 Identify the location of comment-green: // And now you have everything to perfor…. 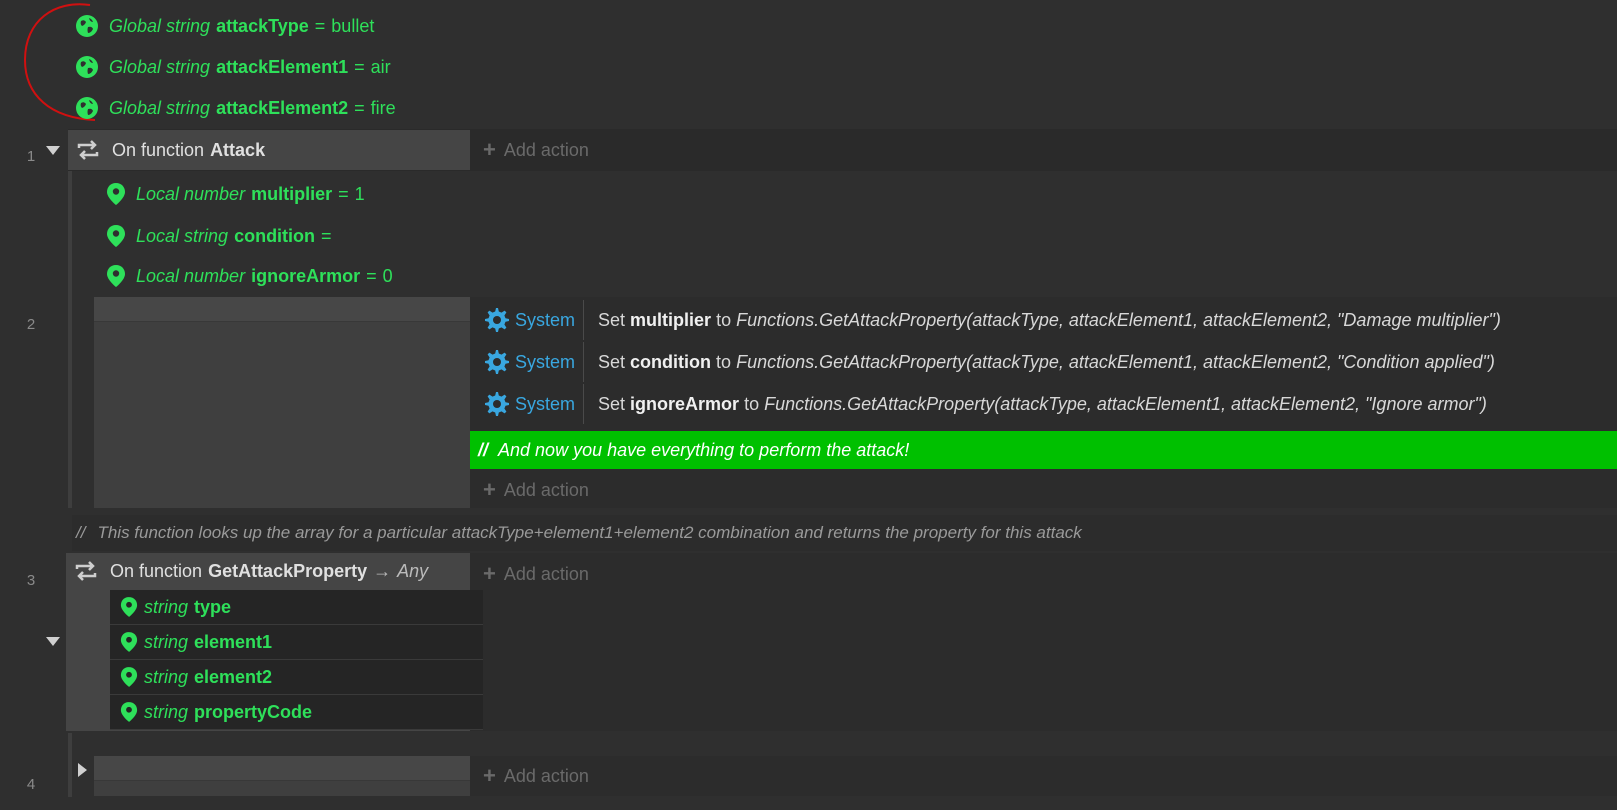
(1043, 450).